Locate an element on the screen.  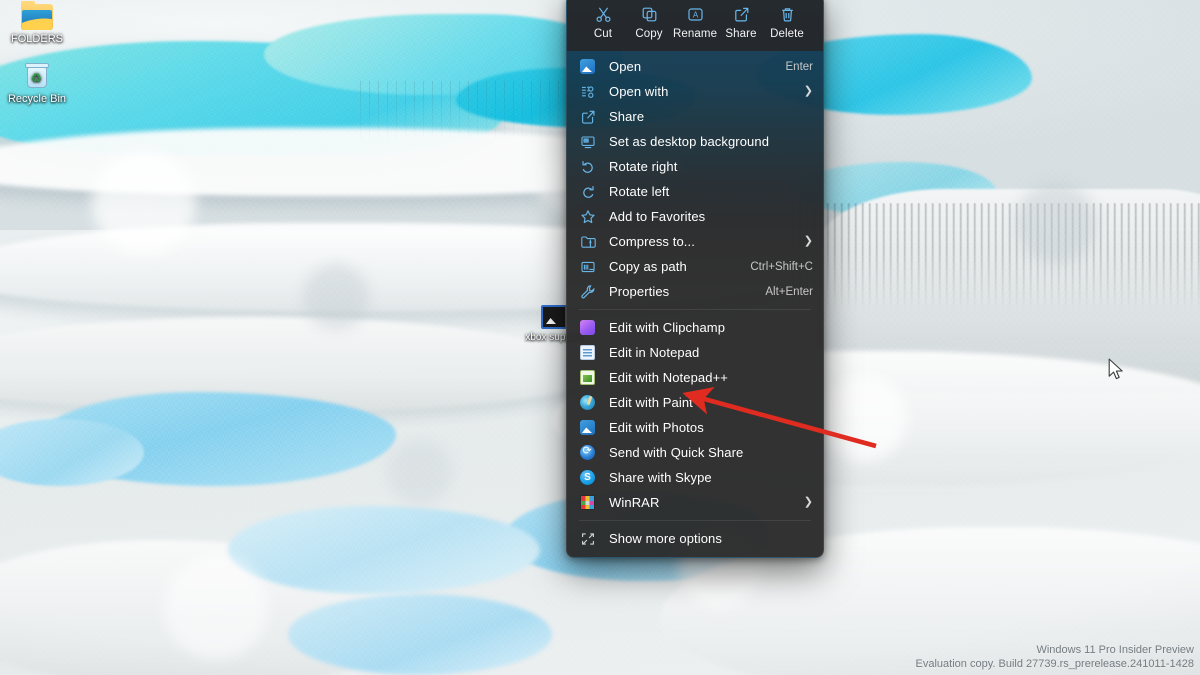
menu-item-label: Properties is located at coordinates (639, 291).